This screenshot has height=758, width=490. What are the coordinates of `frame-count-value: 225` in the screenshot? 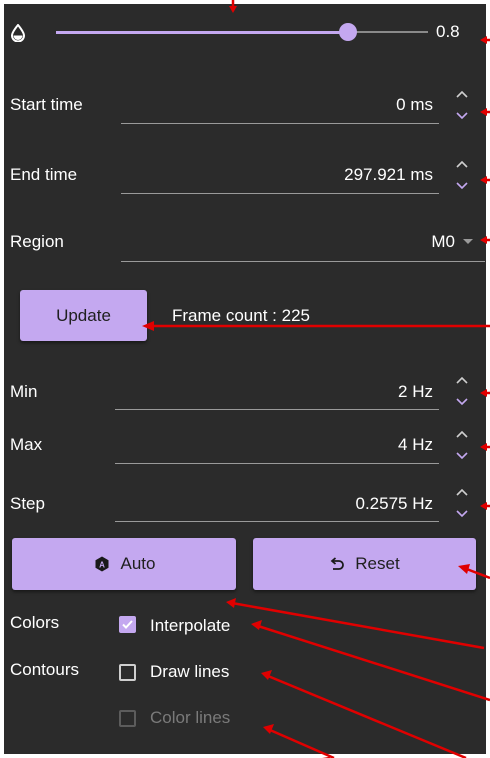 It's located at (295, 315).